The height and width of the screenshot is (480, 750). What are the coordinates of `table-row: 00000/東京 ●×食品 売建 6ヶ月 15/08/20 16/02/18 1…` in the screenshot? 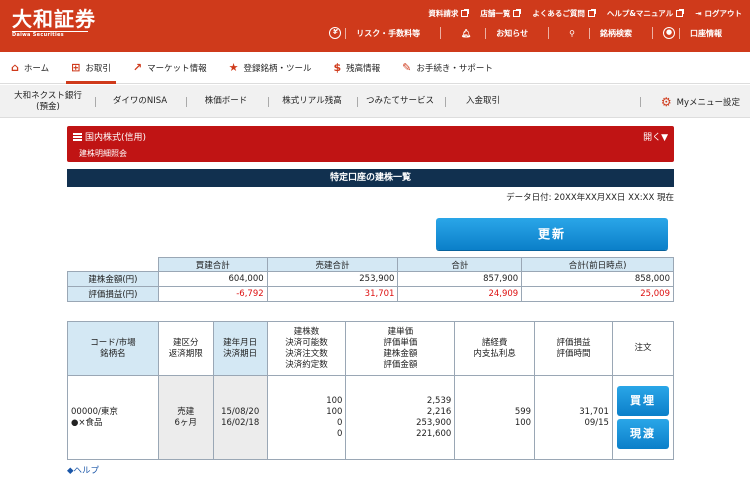 It's located at (371, 417).